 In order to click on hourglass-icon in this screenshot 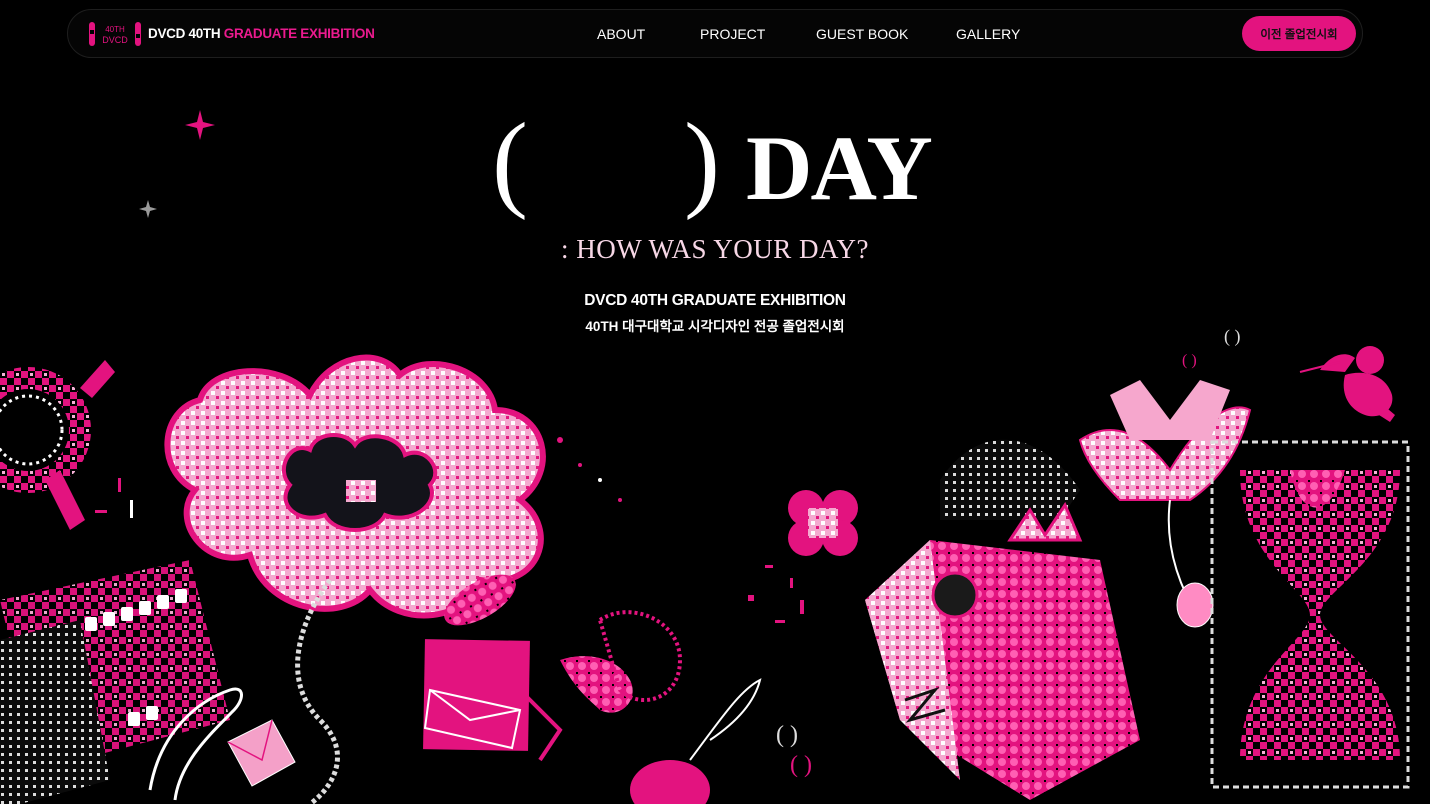, I will do `click(1310, 614)`.